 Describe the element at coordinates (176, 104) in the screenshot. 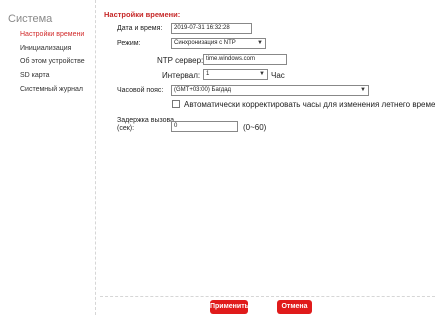

I see `dst-checkbox` at that location.